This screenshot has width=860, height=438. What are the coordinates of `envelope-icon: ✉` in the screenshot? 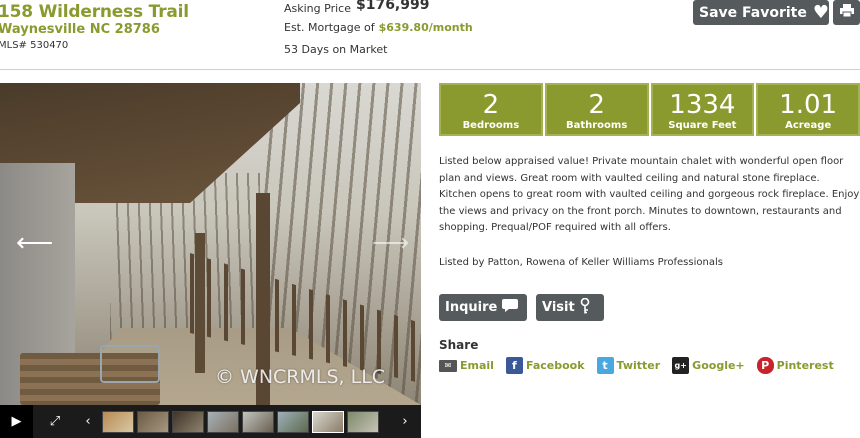 It's located at (448, 365).